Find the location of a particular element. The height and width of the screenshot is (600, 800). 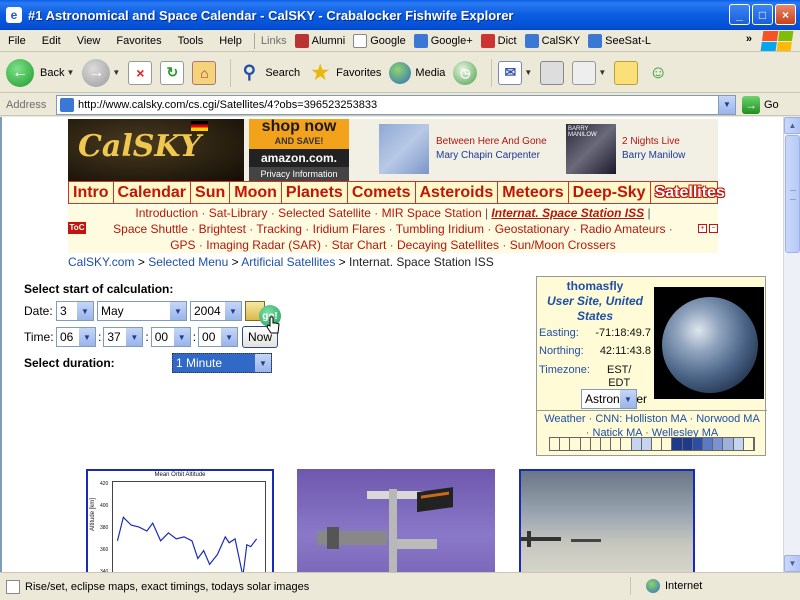

menu-file: File is located at coordinates (17, 41).